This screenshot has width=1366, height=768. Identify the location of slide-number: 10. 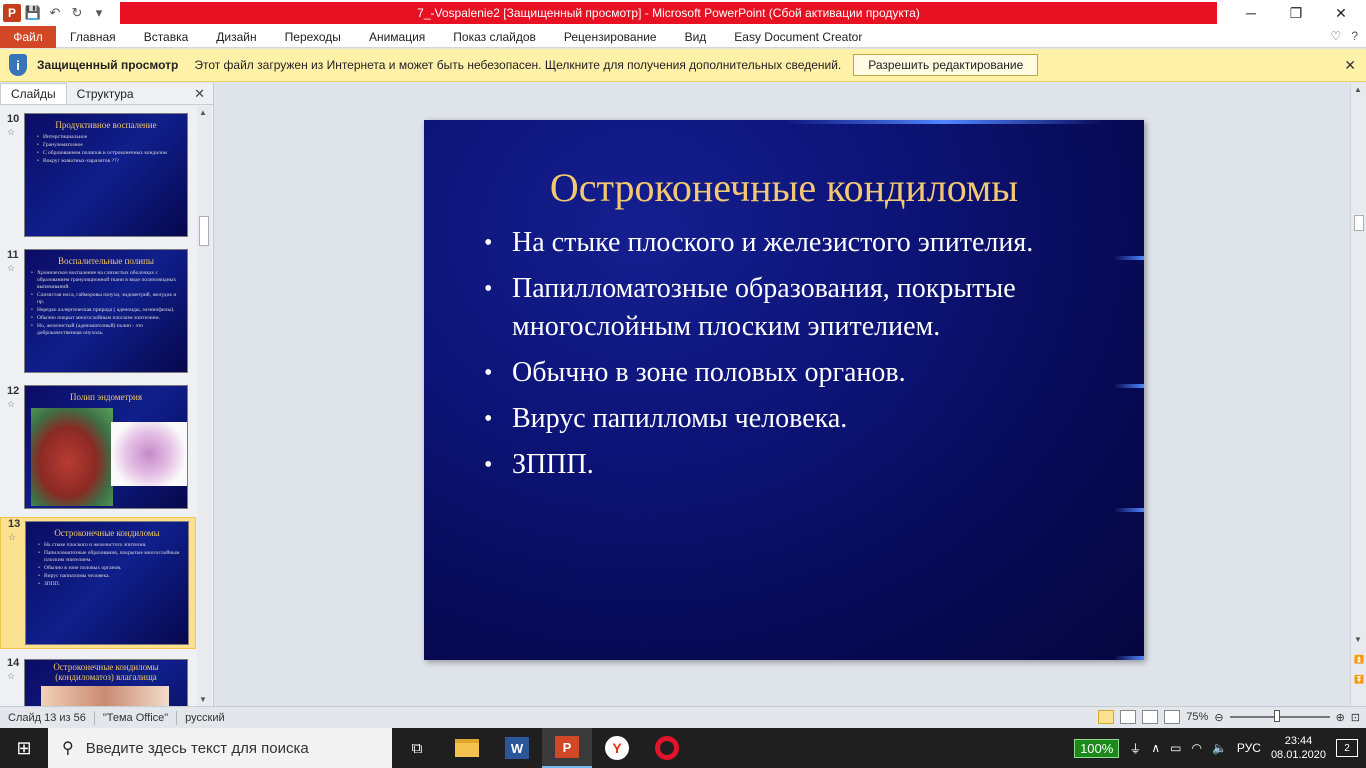
(13, 119).